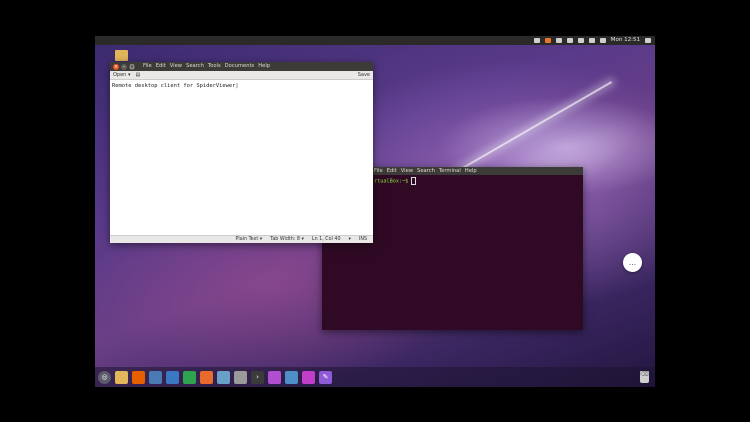 Image resolution: width=750 pixels, height=422 pixels. What do you see at coordinates (414, 181) in the screenshot?
I see `terminal-cursor` at bounding box center [414, 181].